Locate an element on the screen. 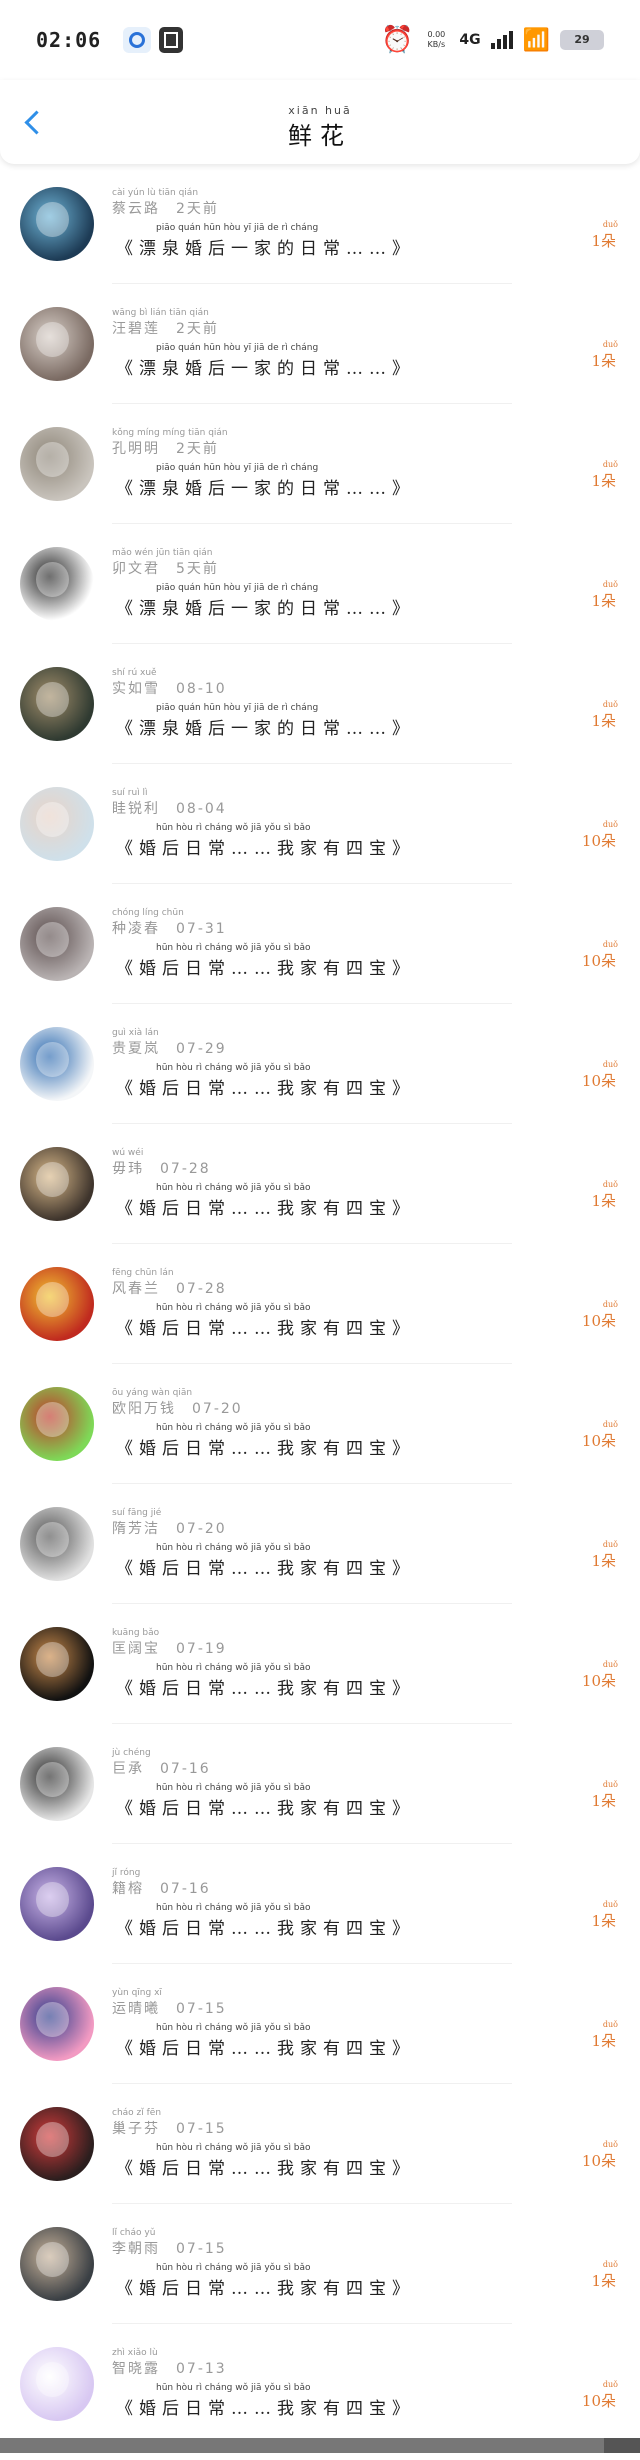 The width and height of the screenshot is (640, 2460). user-name: 隋芳洁 is located at coordinates (136, 1529).